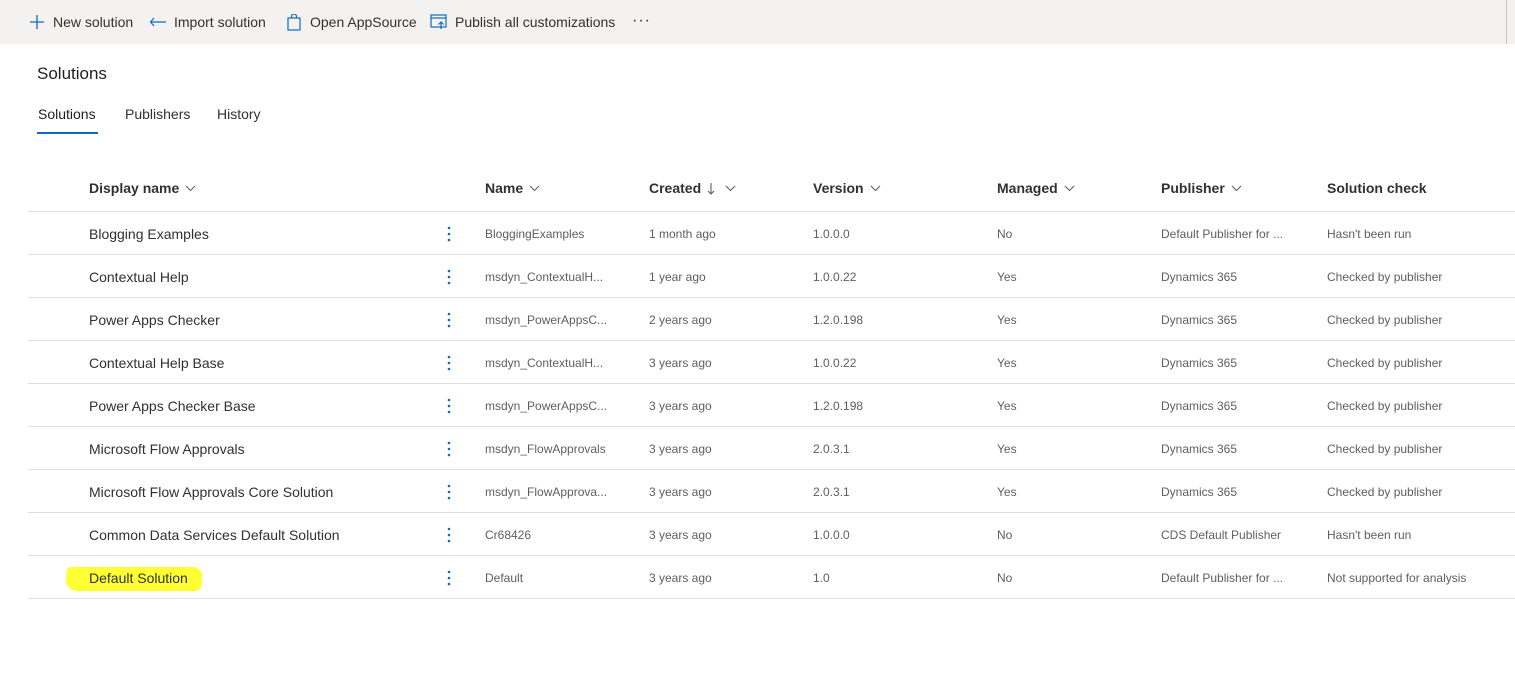  Describe the element at coordinates (211, 491) in the screenshot. I see `display-name-cell: Microsoft Flow Approvals Core Solution` at that location.